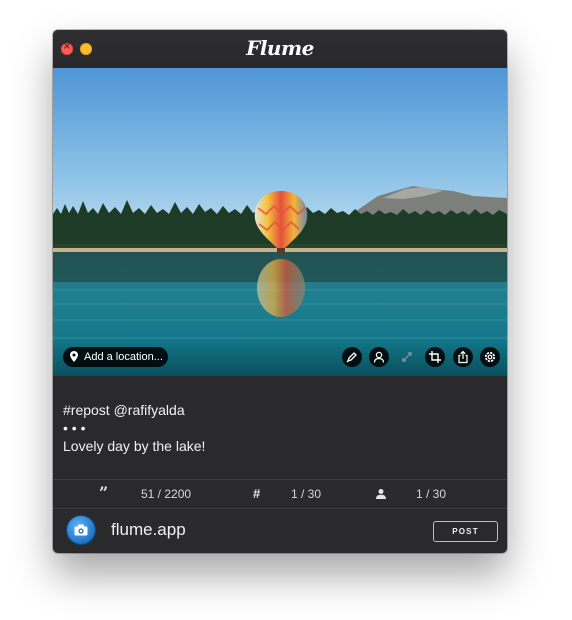 The width and height of the screenshot is (572, 620). What do you see at coordinates (104, 492) in the screenshot?
I see `quote-icon: ”` at bounding box center [104, 492].